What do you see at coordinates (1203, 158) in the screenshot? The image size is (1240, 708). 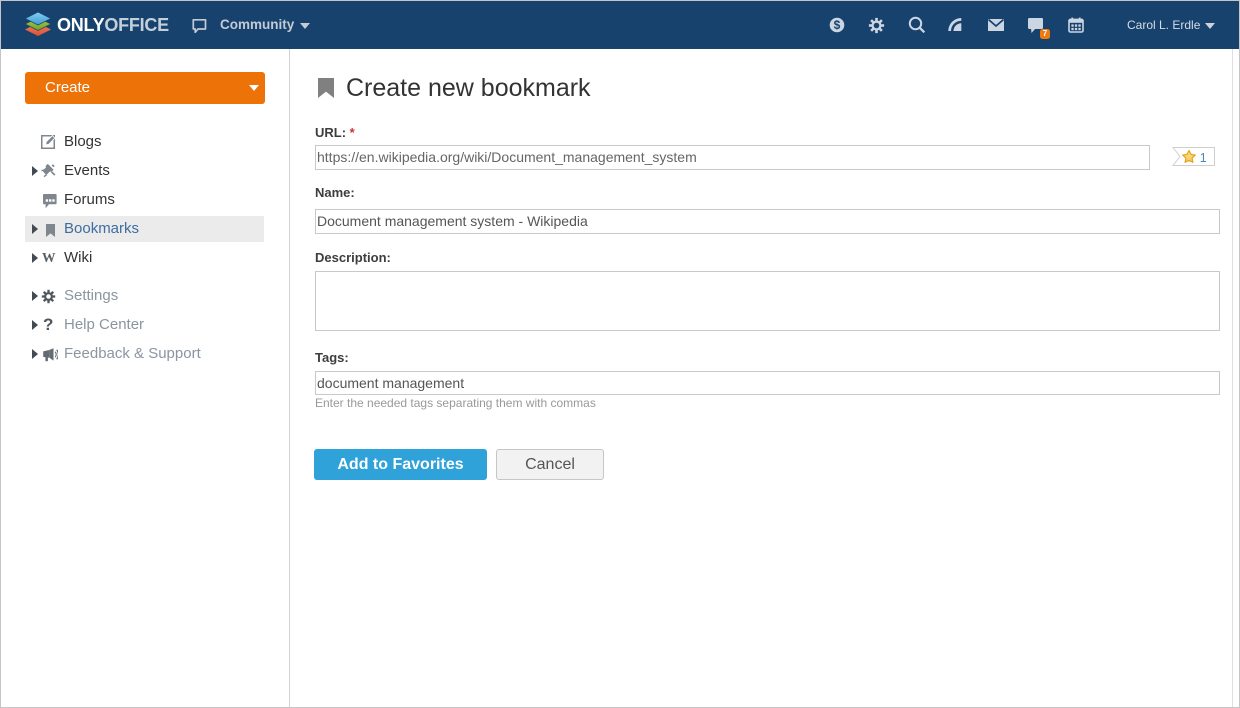 I see `svg-text: 1` at bounding box center [1203, 158].